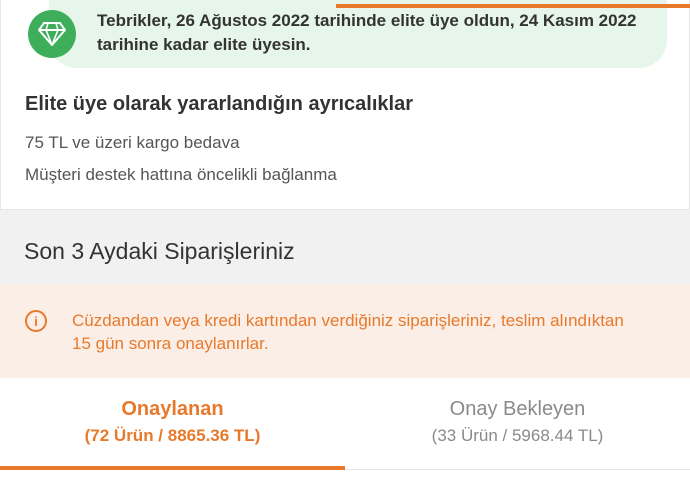 Image resolution: width=690 pixels, height=479 pixels. Describe the element at coordinates (513, 6) in the screenshot. I see `top-accent-bar` at that location.